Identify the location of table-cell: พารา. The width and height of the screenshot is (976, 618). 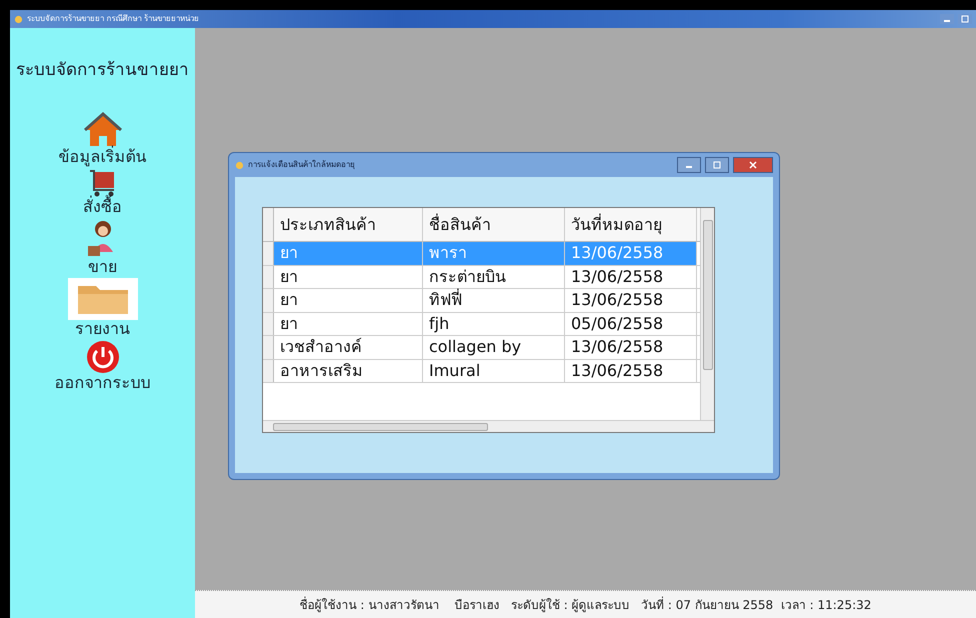
(494, 253).